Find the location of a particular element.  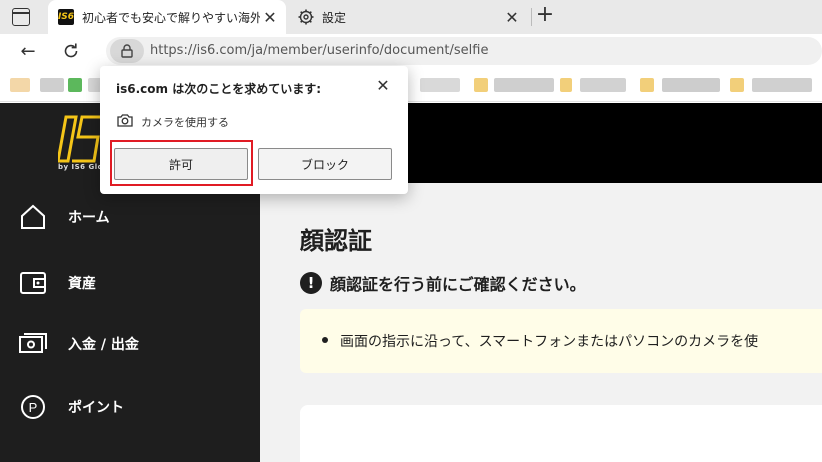

back-icon: ← is located at coordinates (28, 51).